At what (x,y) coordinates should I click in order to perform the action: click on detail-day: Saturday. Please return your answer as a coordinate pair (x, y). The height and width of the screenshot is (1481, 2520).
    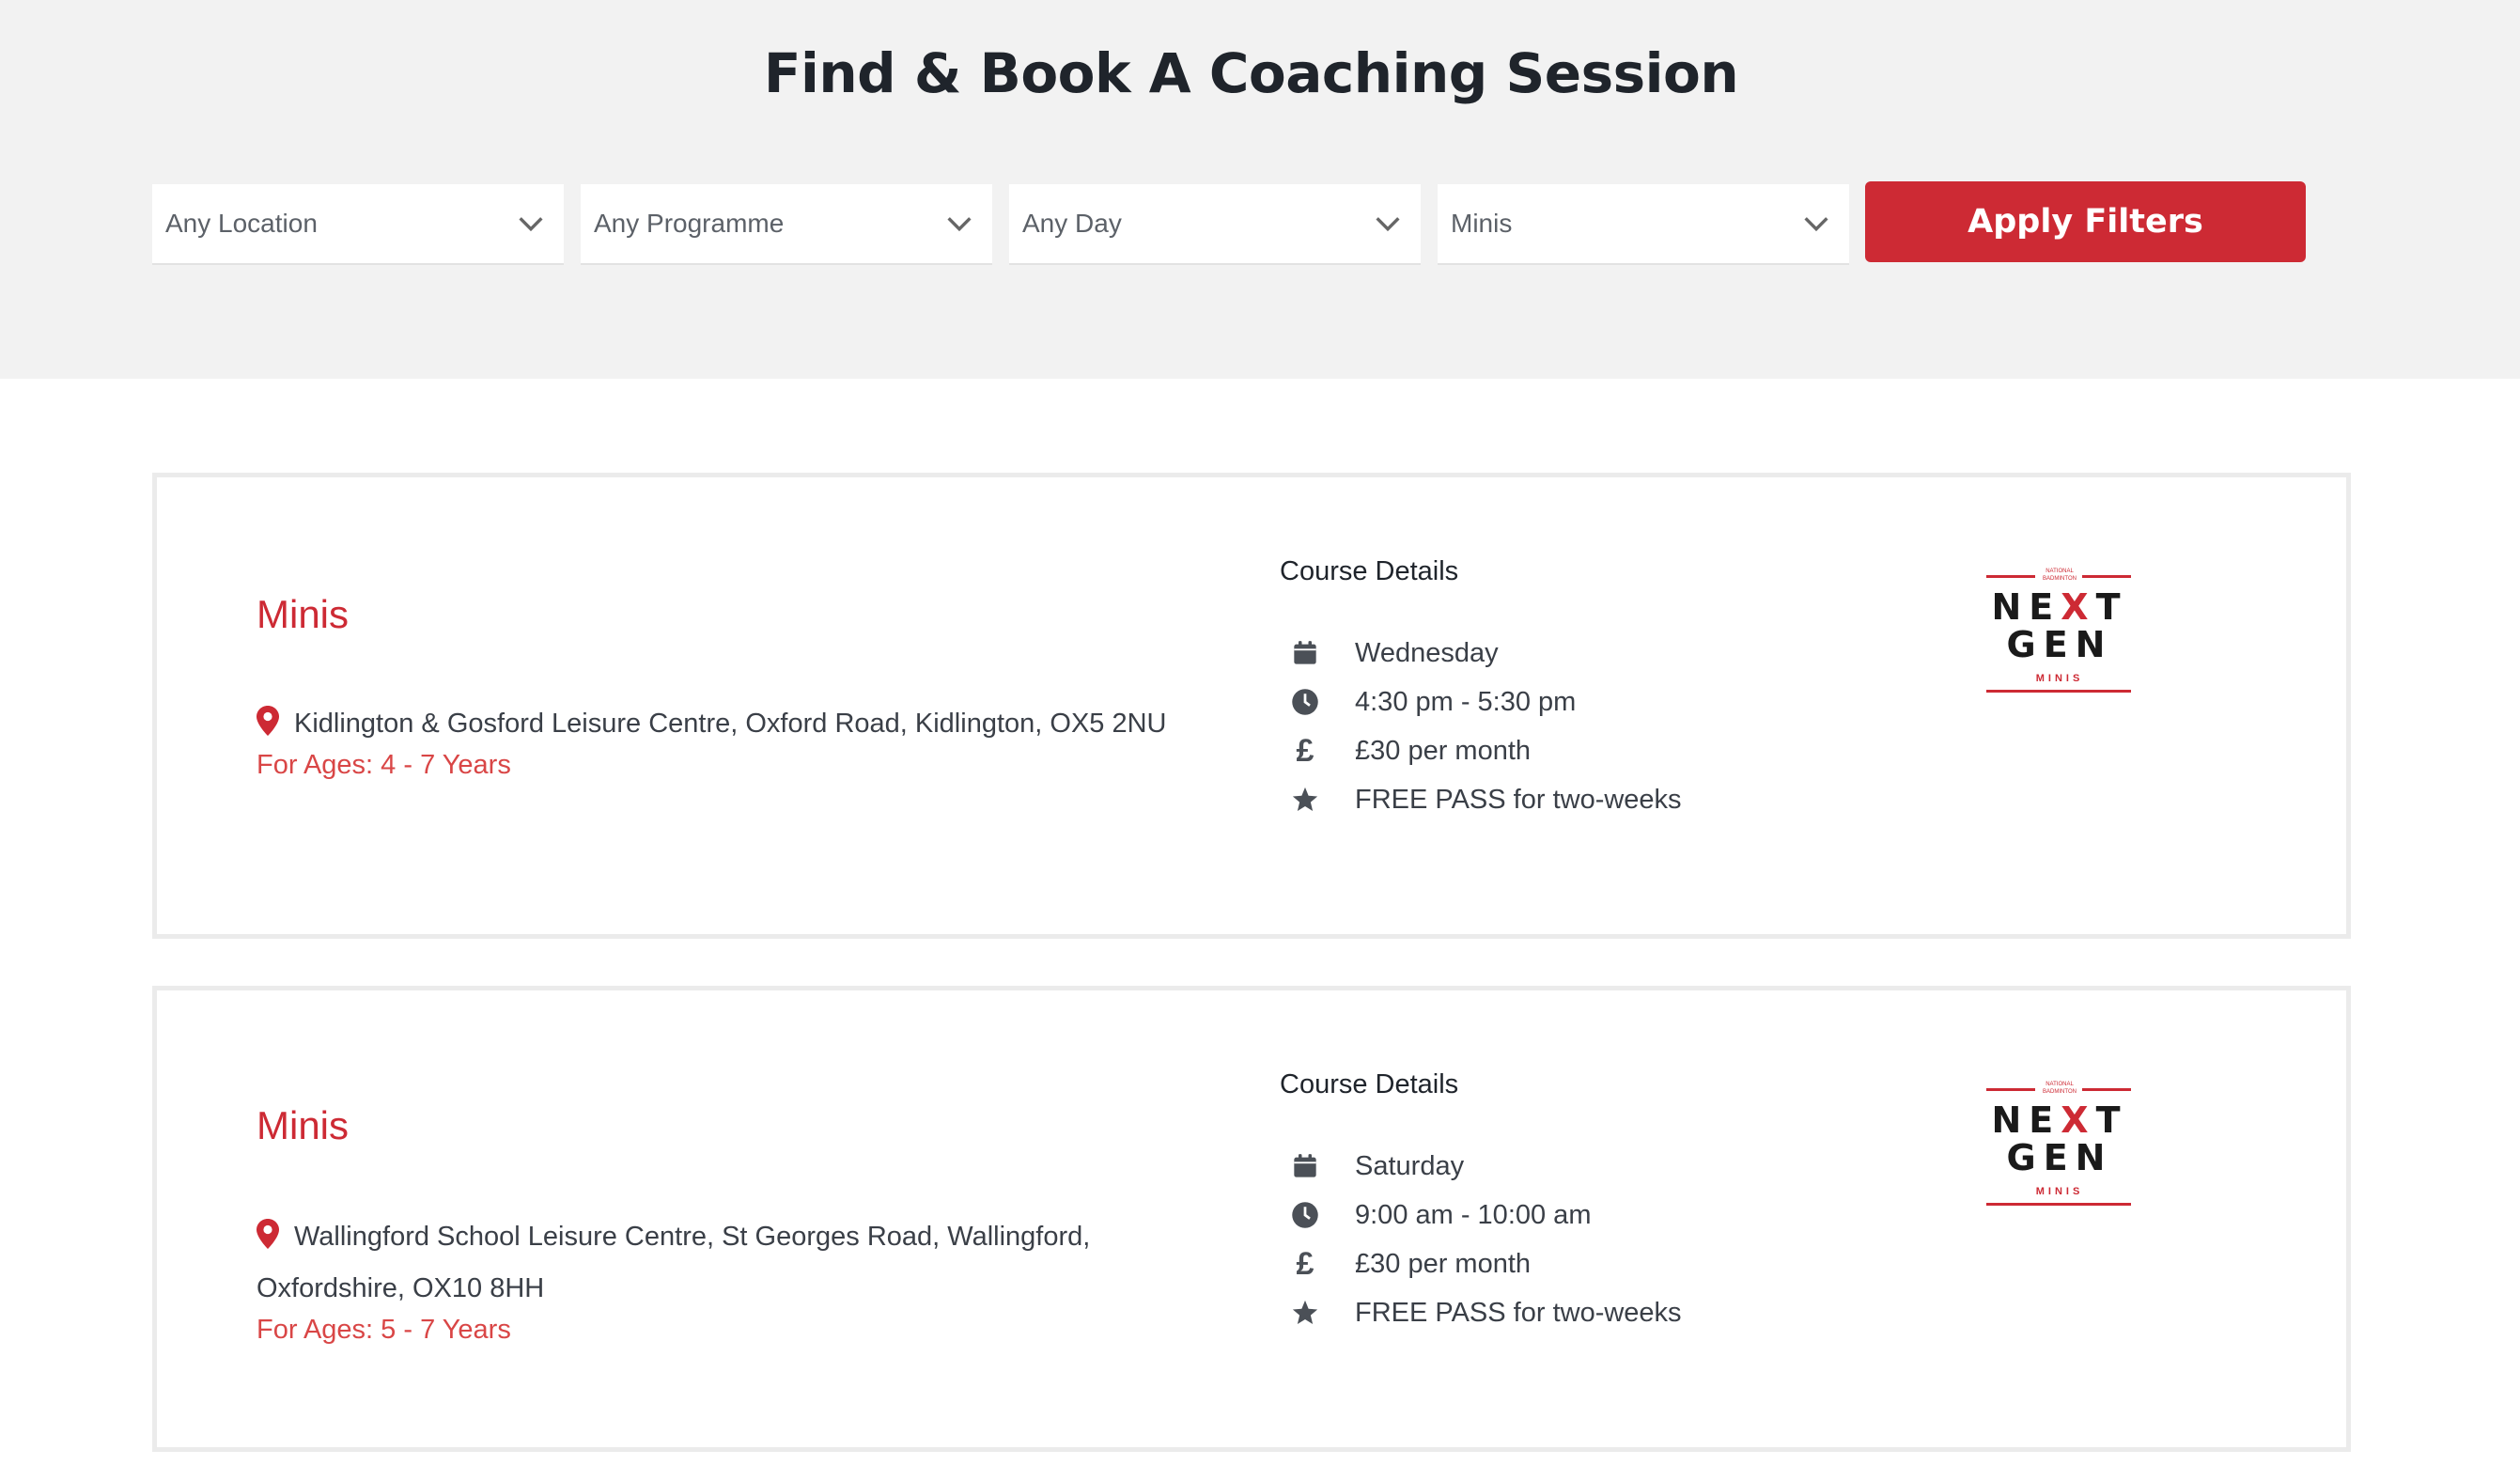
    Looking at the image, I should click on (1377, 1166).